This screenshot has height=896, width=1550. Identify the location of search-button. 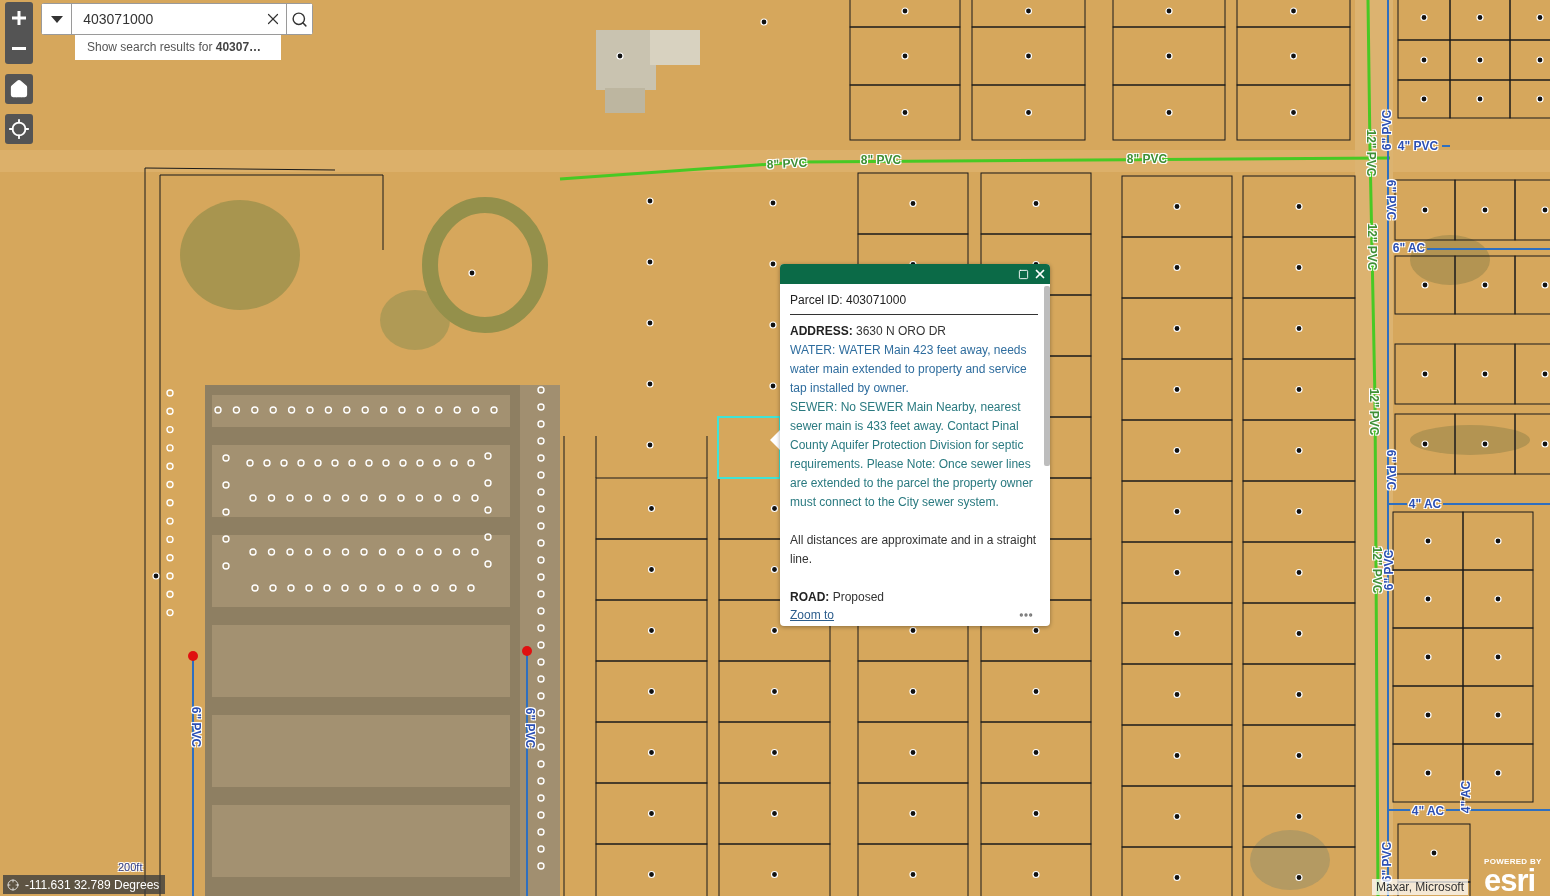
(299, 19).